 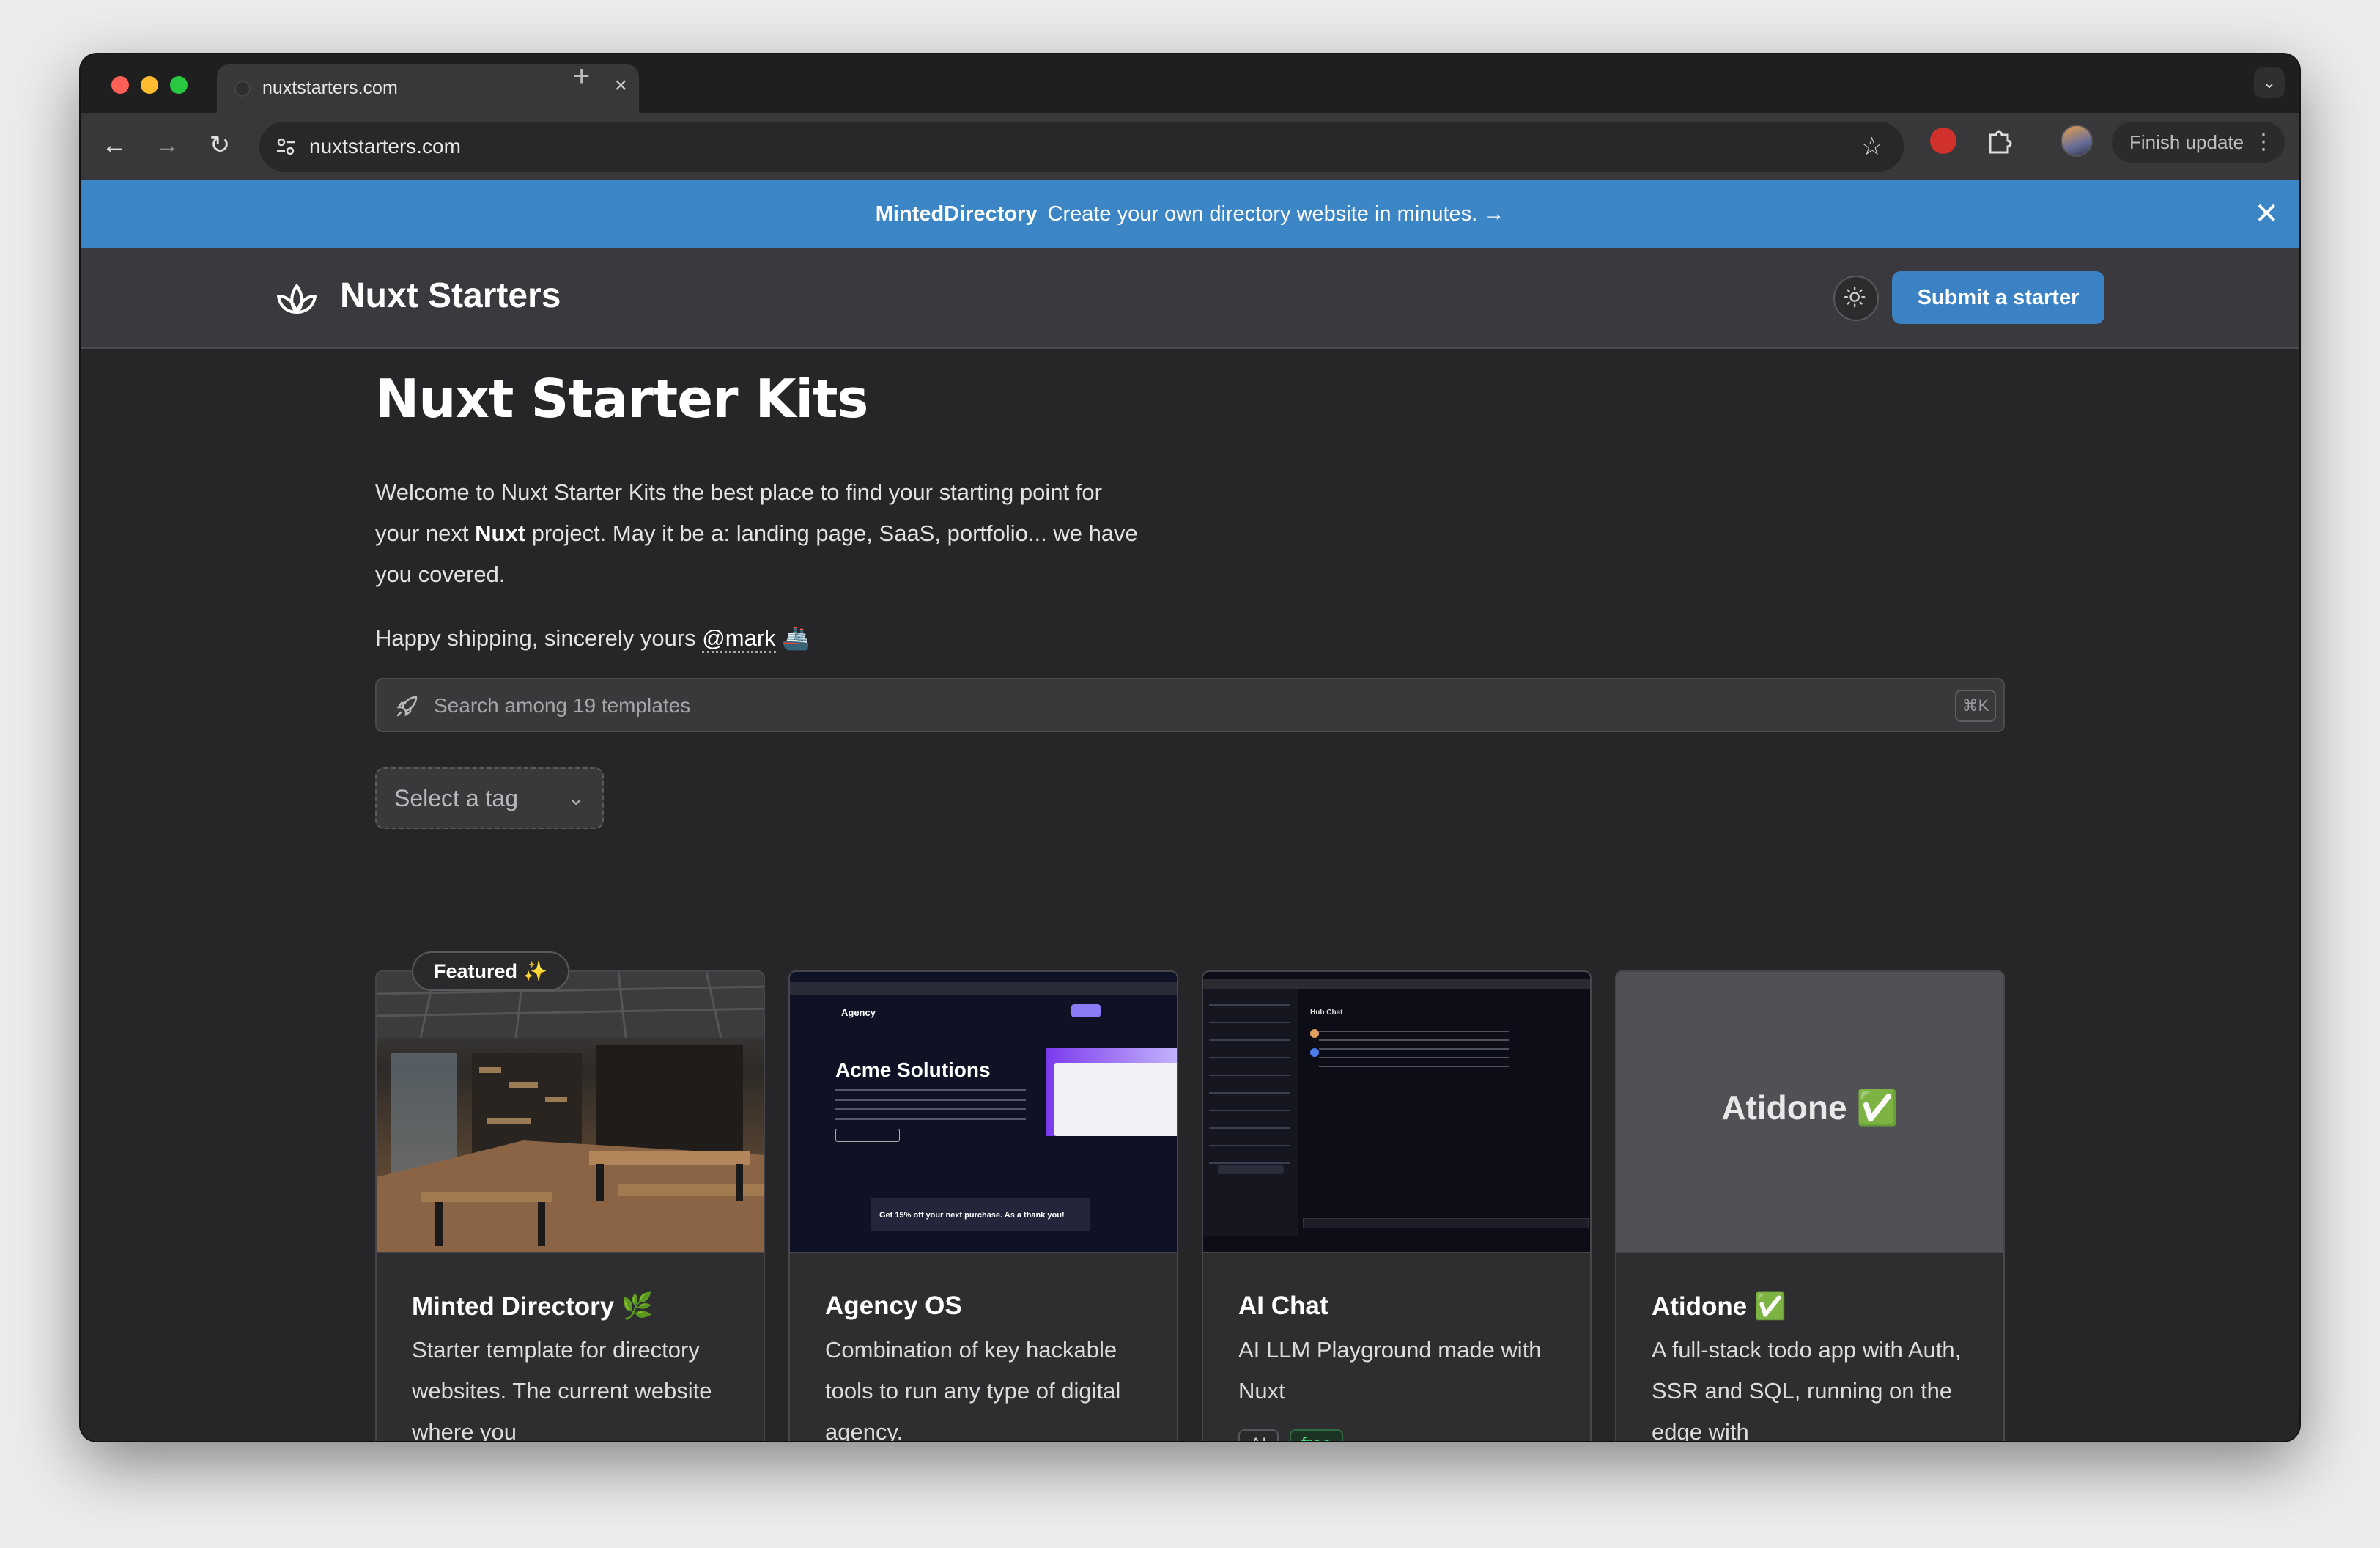 I want to click on tag-badge-free: free, so click(x=1317, y=1435).